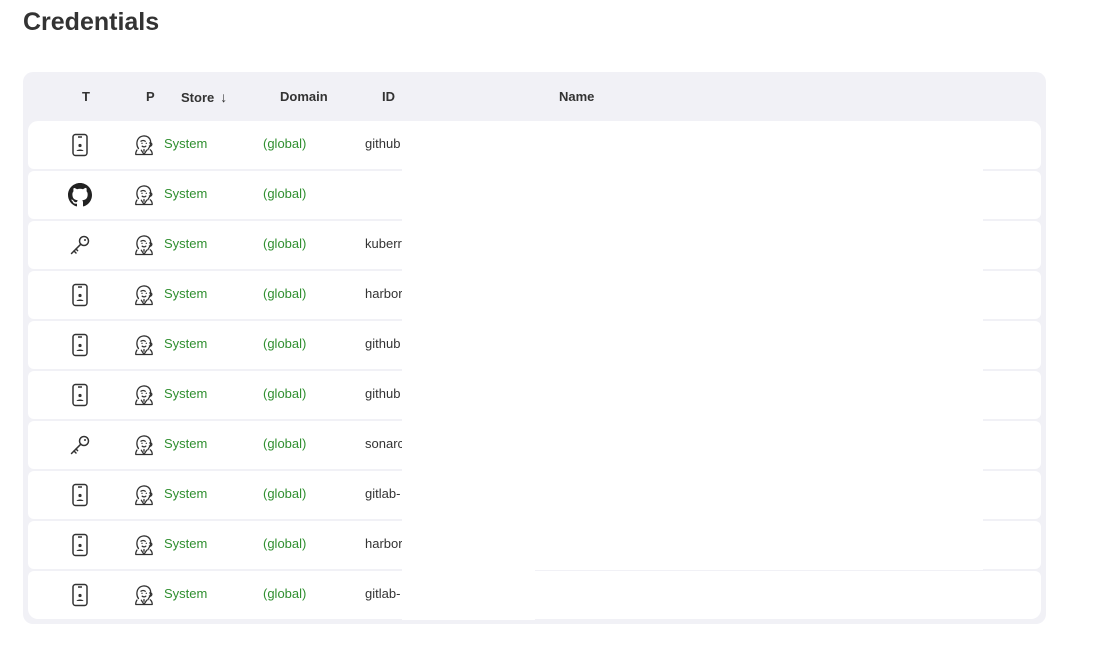  What do you see at coordinates (91, 22) in the screenshot?
I see `page-title: Credentials` at bounding box center [91, 22].